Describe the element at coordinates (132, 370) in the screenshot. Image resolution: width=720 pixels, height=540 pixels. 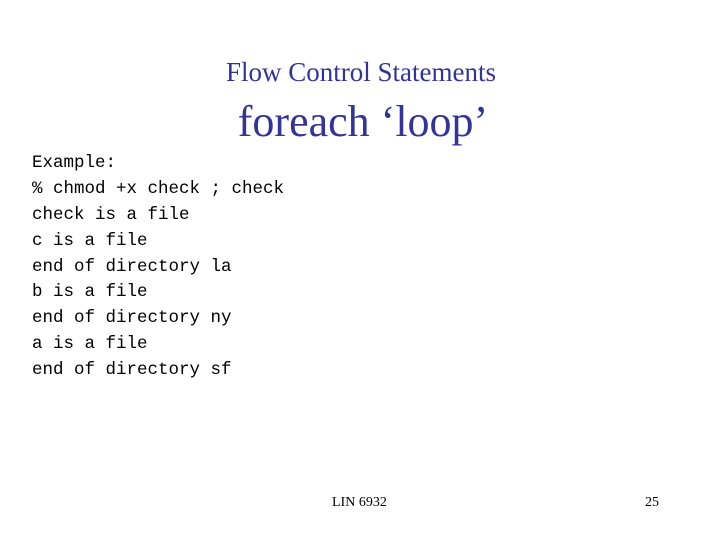
I see `code-line: end of directory sf` at that location.